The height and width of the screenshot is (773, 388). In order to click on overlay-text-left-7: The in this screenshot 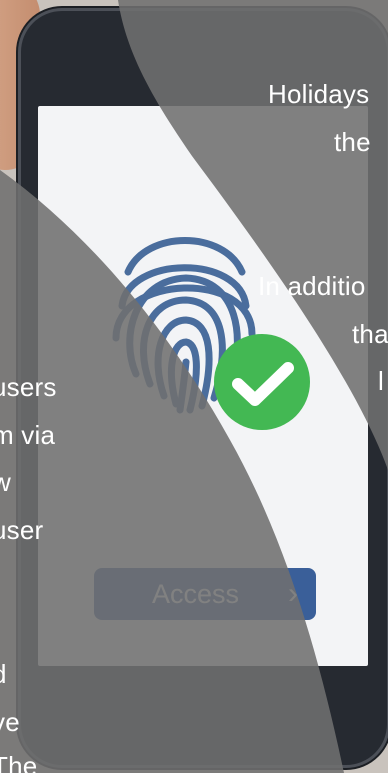, I will do `click(19, 762)`.